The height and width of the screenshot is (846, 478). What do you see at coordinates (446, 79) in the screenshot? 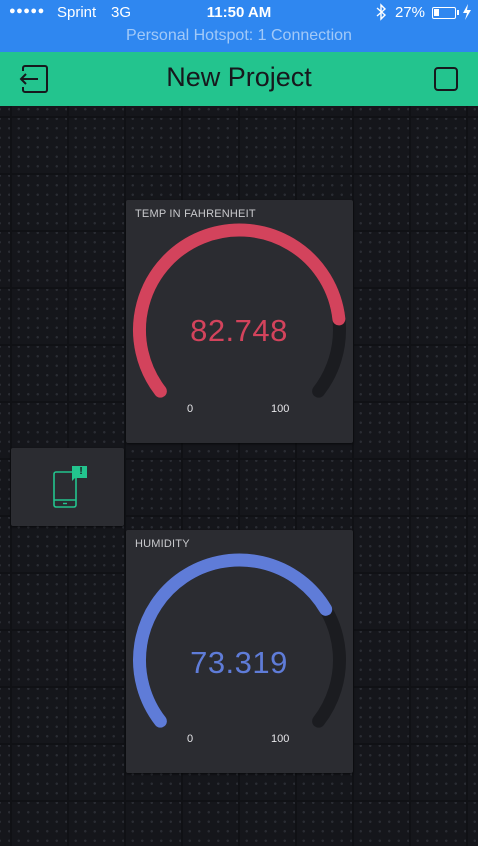
I see `stop-icon` at bounding box center [446, 79].